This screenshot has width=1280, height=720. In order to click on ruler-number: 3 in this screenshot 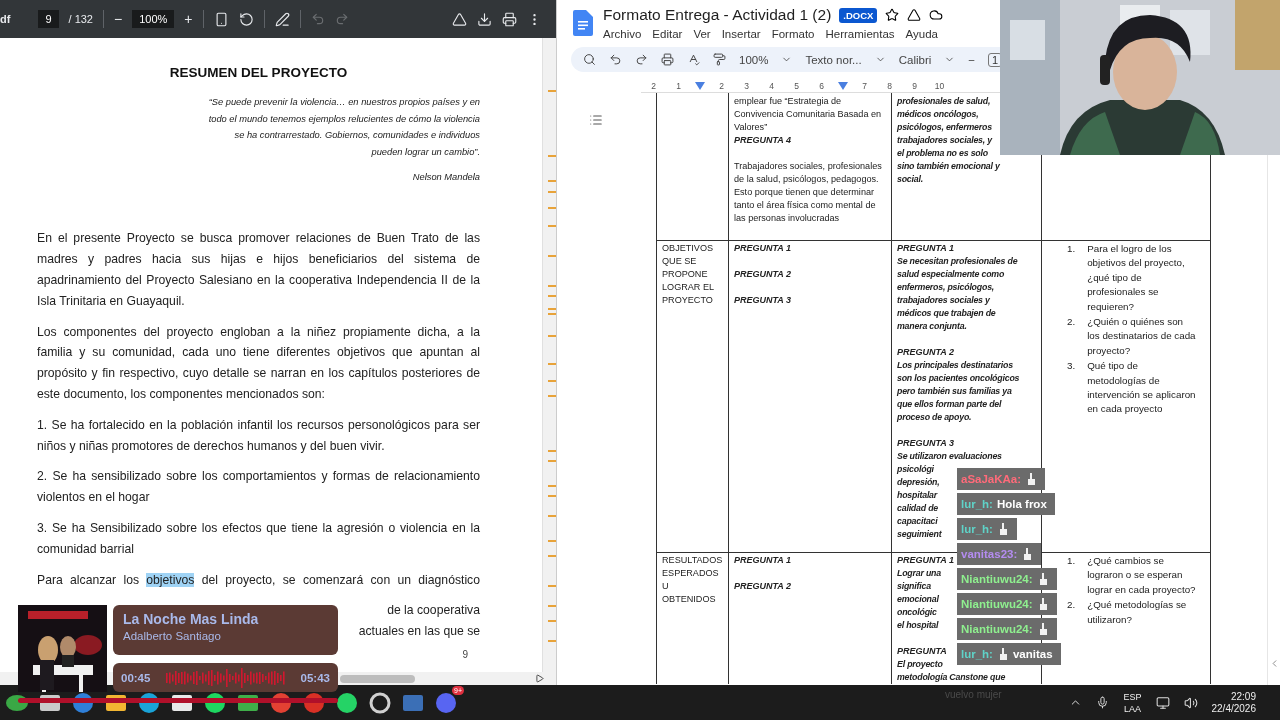, I will do `click(746, 86)`.